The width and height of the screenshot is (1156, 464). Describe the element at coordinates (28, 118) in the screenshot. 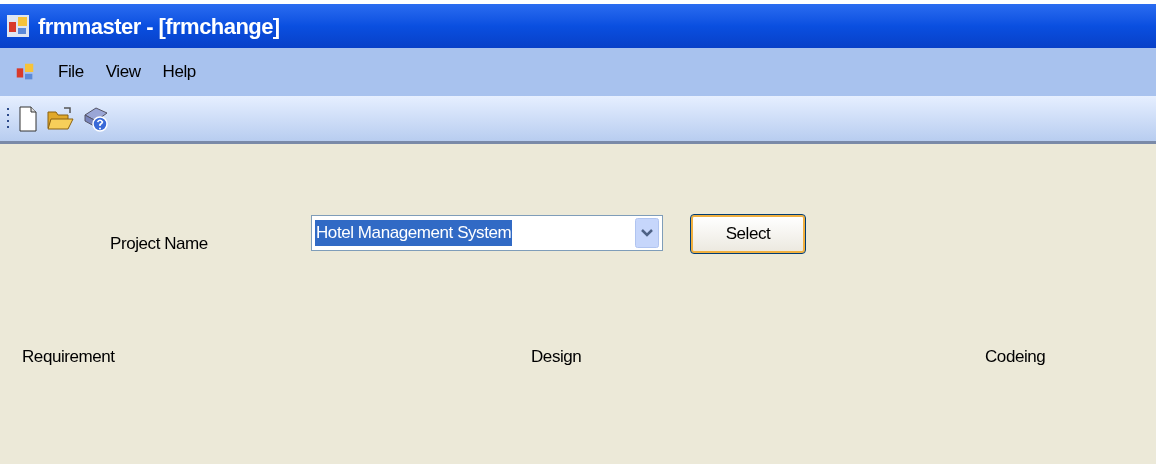

I see `new-file-icon` at that location.